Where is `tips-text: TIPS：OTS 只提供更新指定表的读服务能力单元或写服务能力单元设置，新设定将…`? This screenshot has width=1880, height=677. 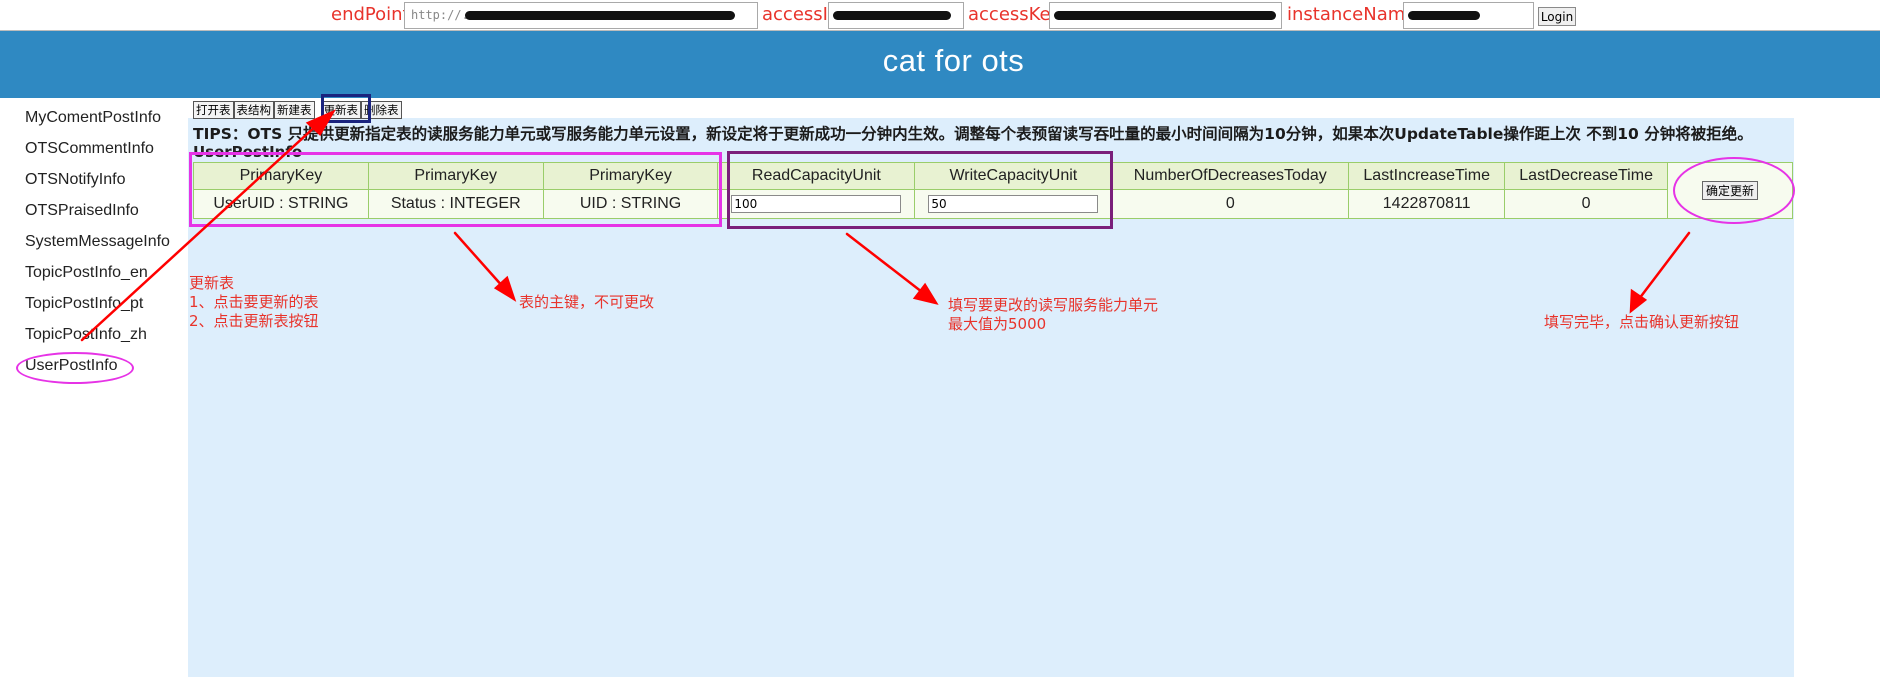 tips-text: TIPS：OTS 只提供更新指定表的读服务能力单元或写服务能力单元设置，新设定将… is located at coordinates (973, 134).